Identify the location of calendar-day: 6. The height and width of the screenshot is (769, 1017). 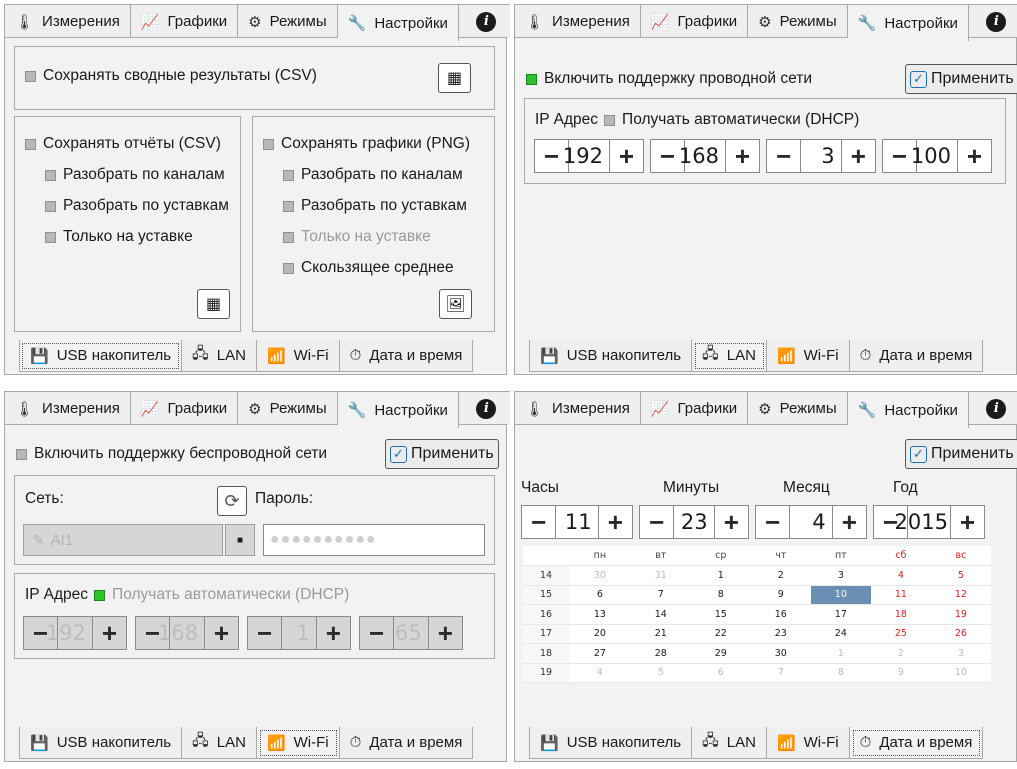
(720, 673).